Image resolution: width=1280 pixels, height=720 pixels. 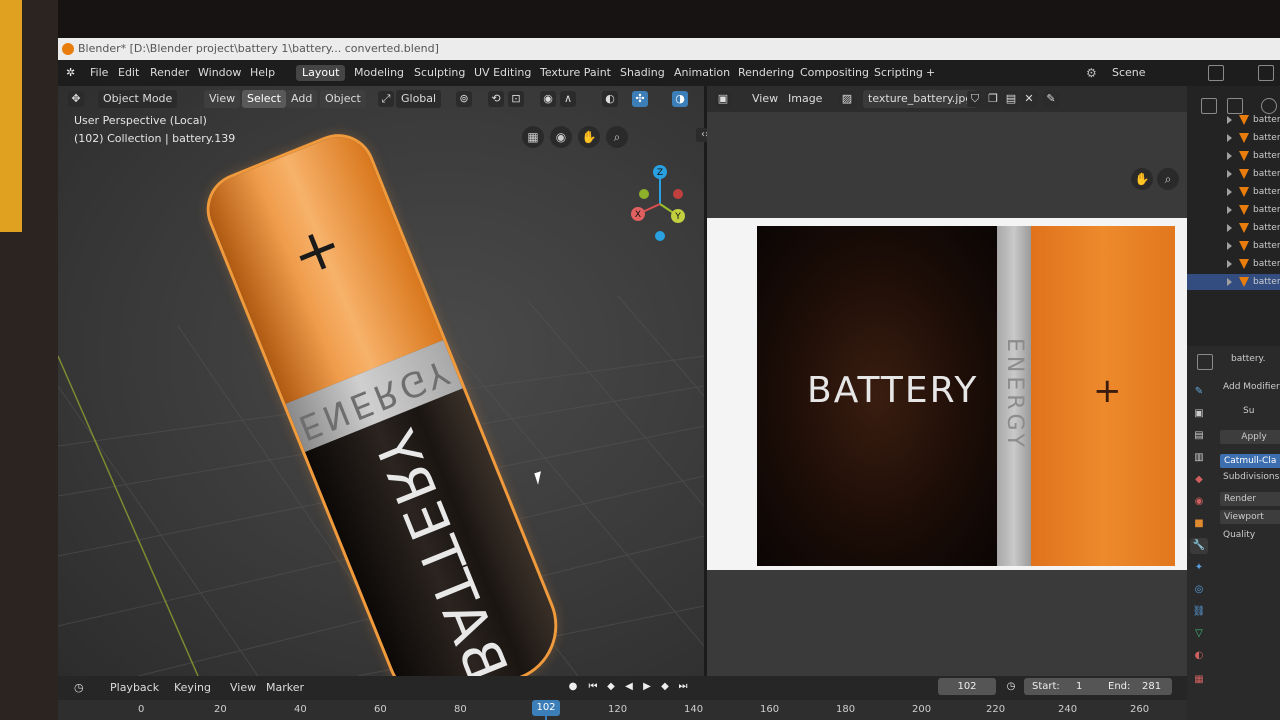 What do you see at coordinates (1199, 436) in the screenshot?
I see `output-tab-icon: ▤` at bounding box center [1199, 436].